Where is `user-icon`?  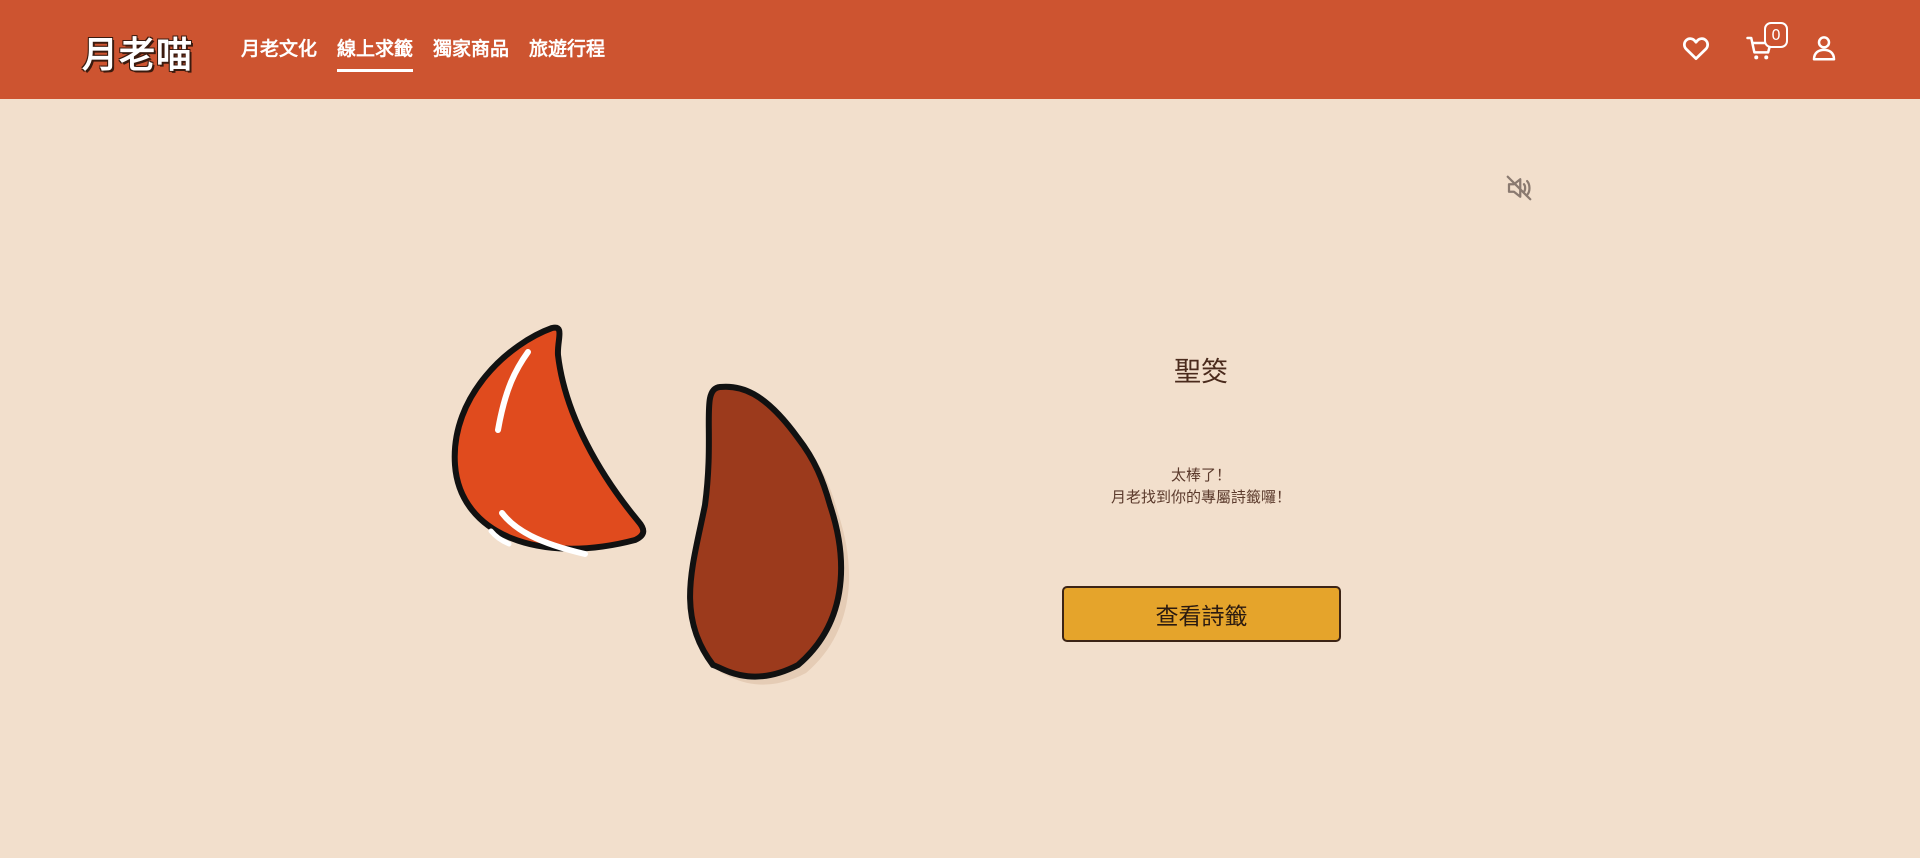 user-icon is located at coordinates (1824, 48).